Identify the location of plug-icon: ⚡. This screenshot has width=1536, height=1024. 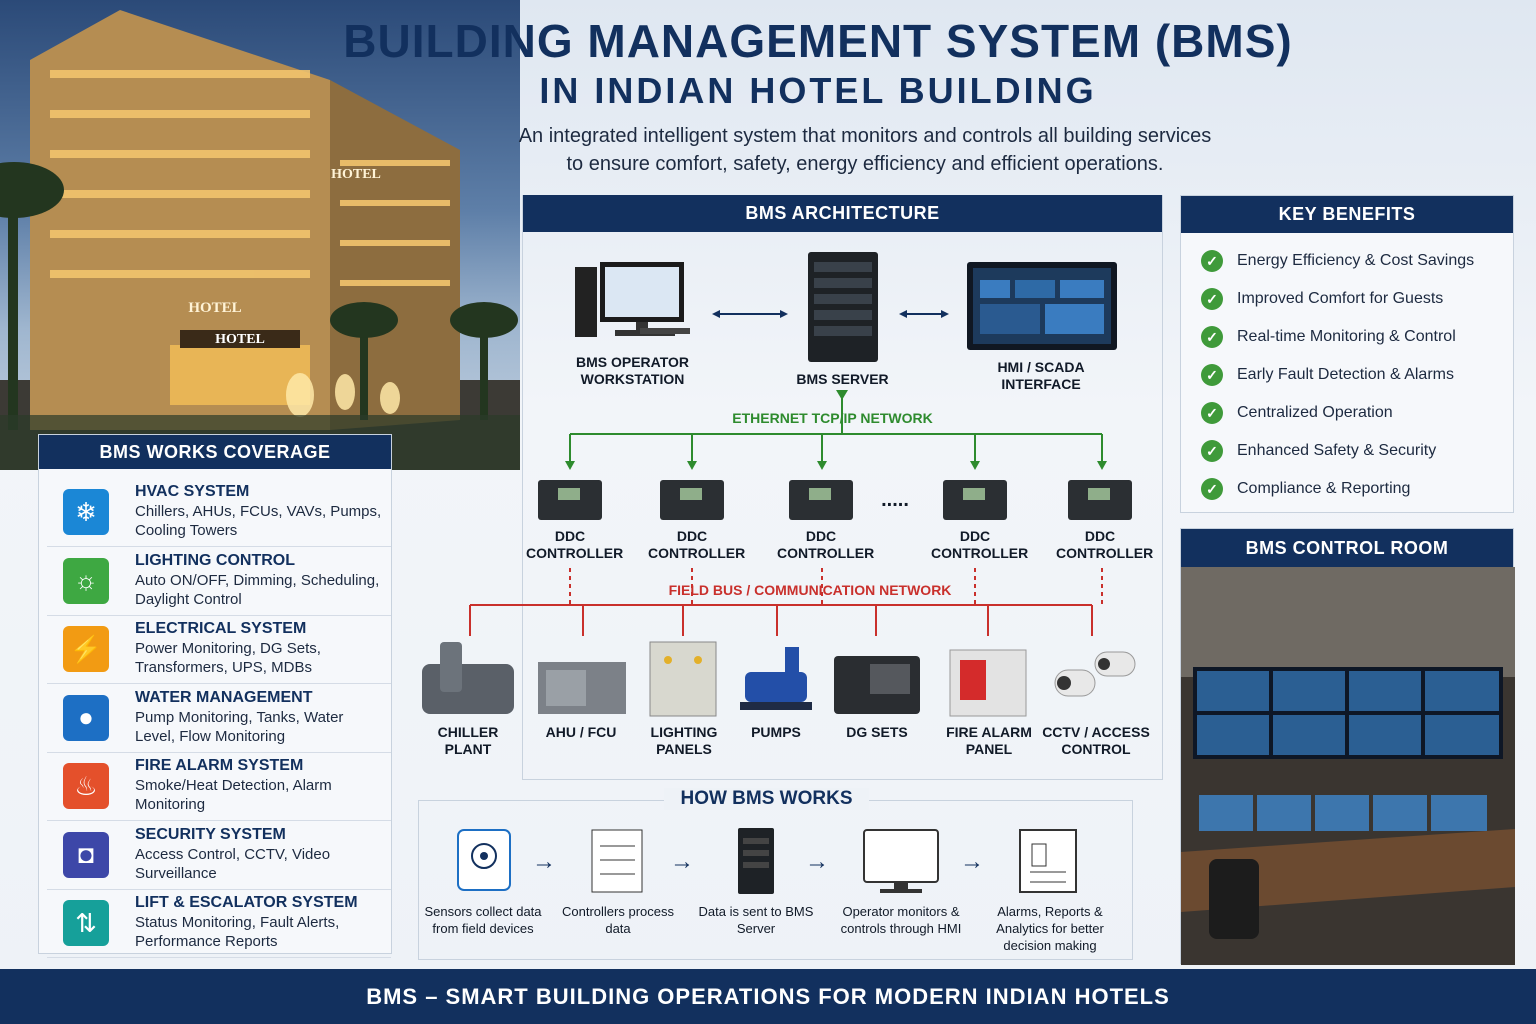
(86, 649).